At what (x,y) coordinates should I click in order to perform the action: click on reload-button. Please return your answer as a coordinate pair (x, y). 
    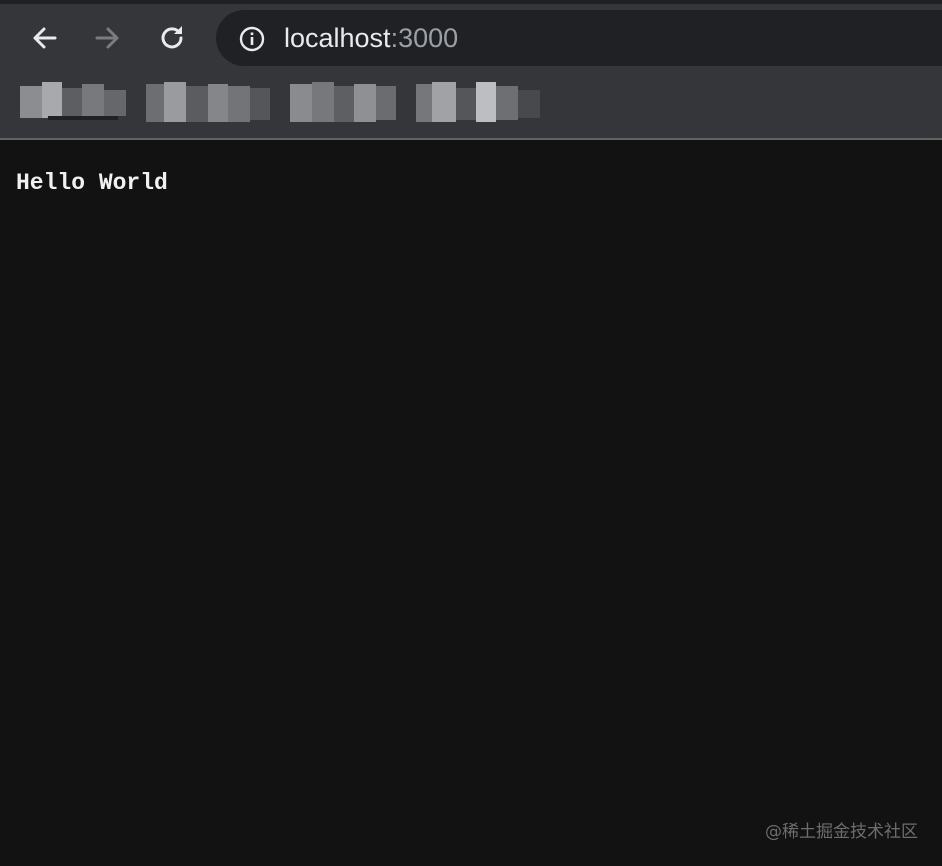
    Looking at the image, I should click on (172, 38).